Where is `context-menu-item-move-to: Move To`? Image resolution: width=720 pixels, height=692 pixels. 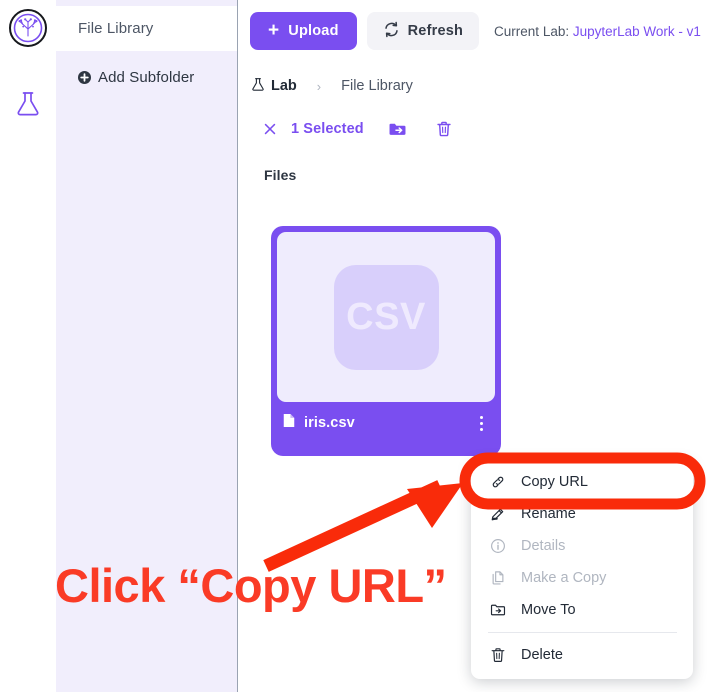
context-menu-item-move-to: Move To is located at coordinates (582, 610).